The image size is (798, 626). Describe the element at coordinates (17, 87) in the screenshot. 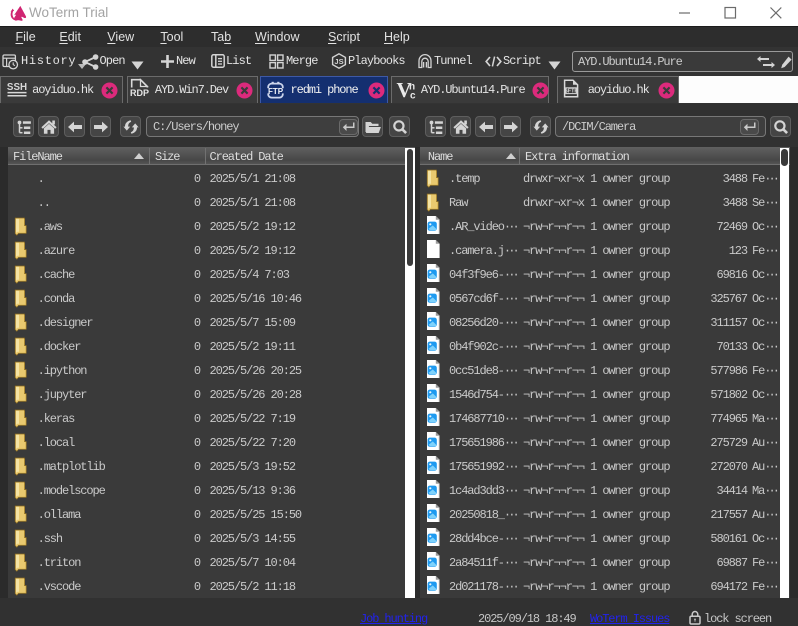

I see `svg-text: SSH` at that location.